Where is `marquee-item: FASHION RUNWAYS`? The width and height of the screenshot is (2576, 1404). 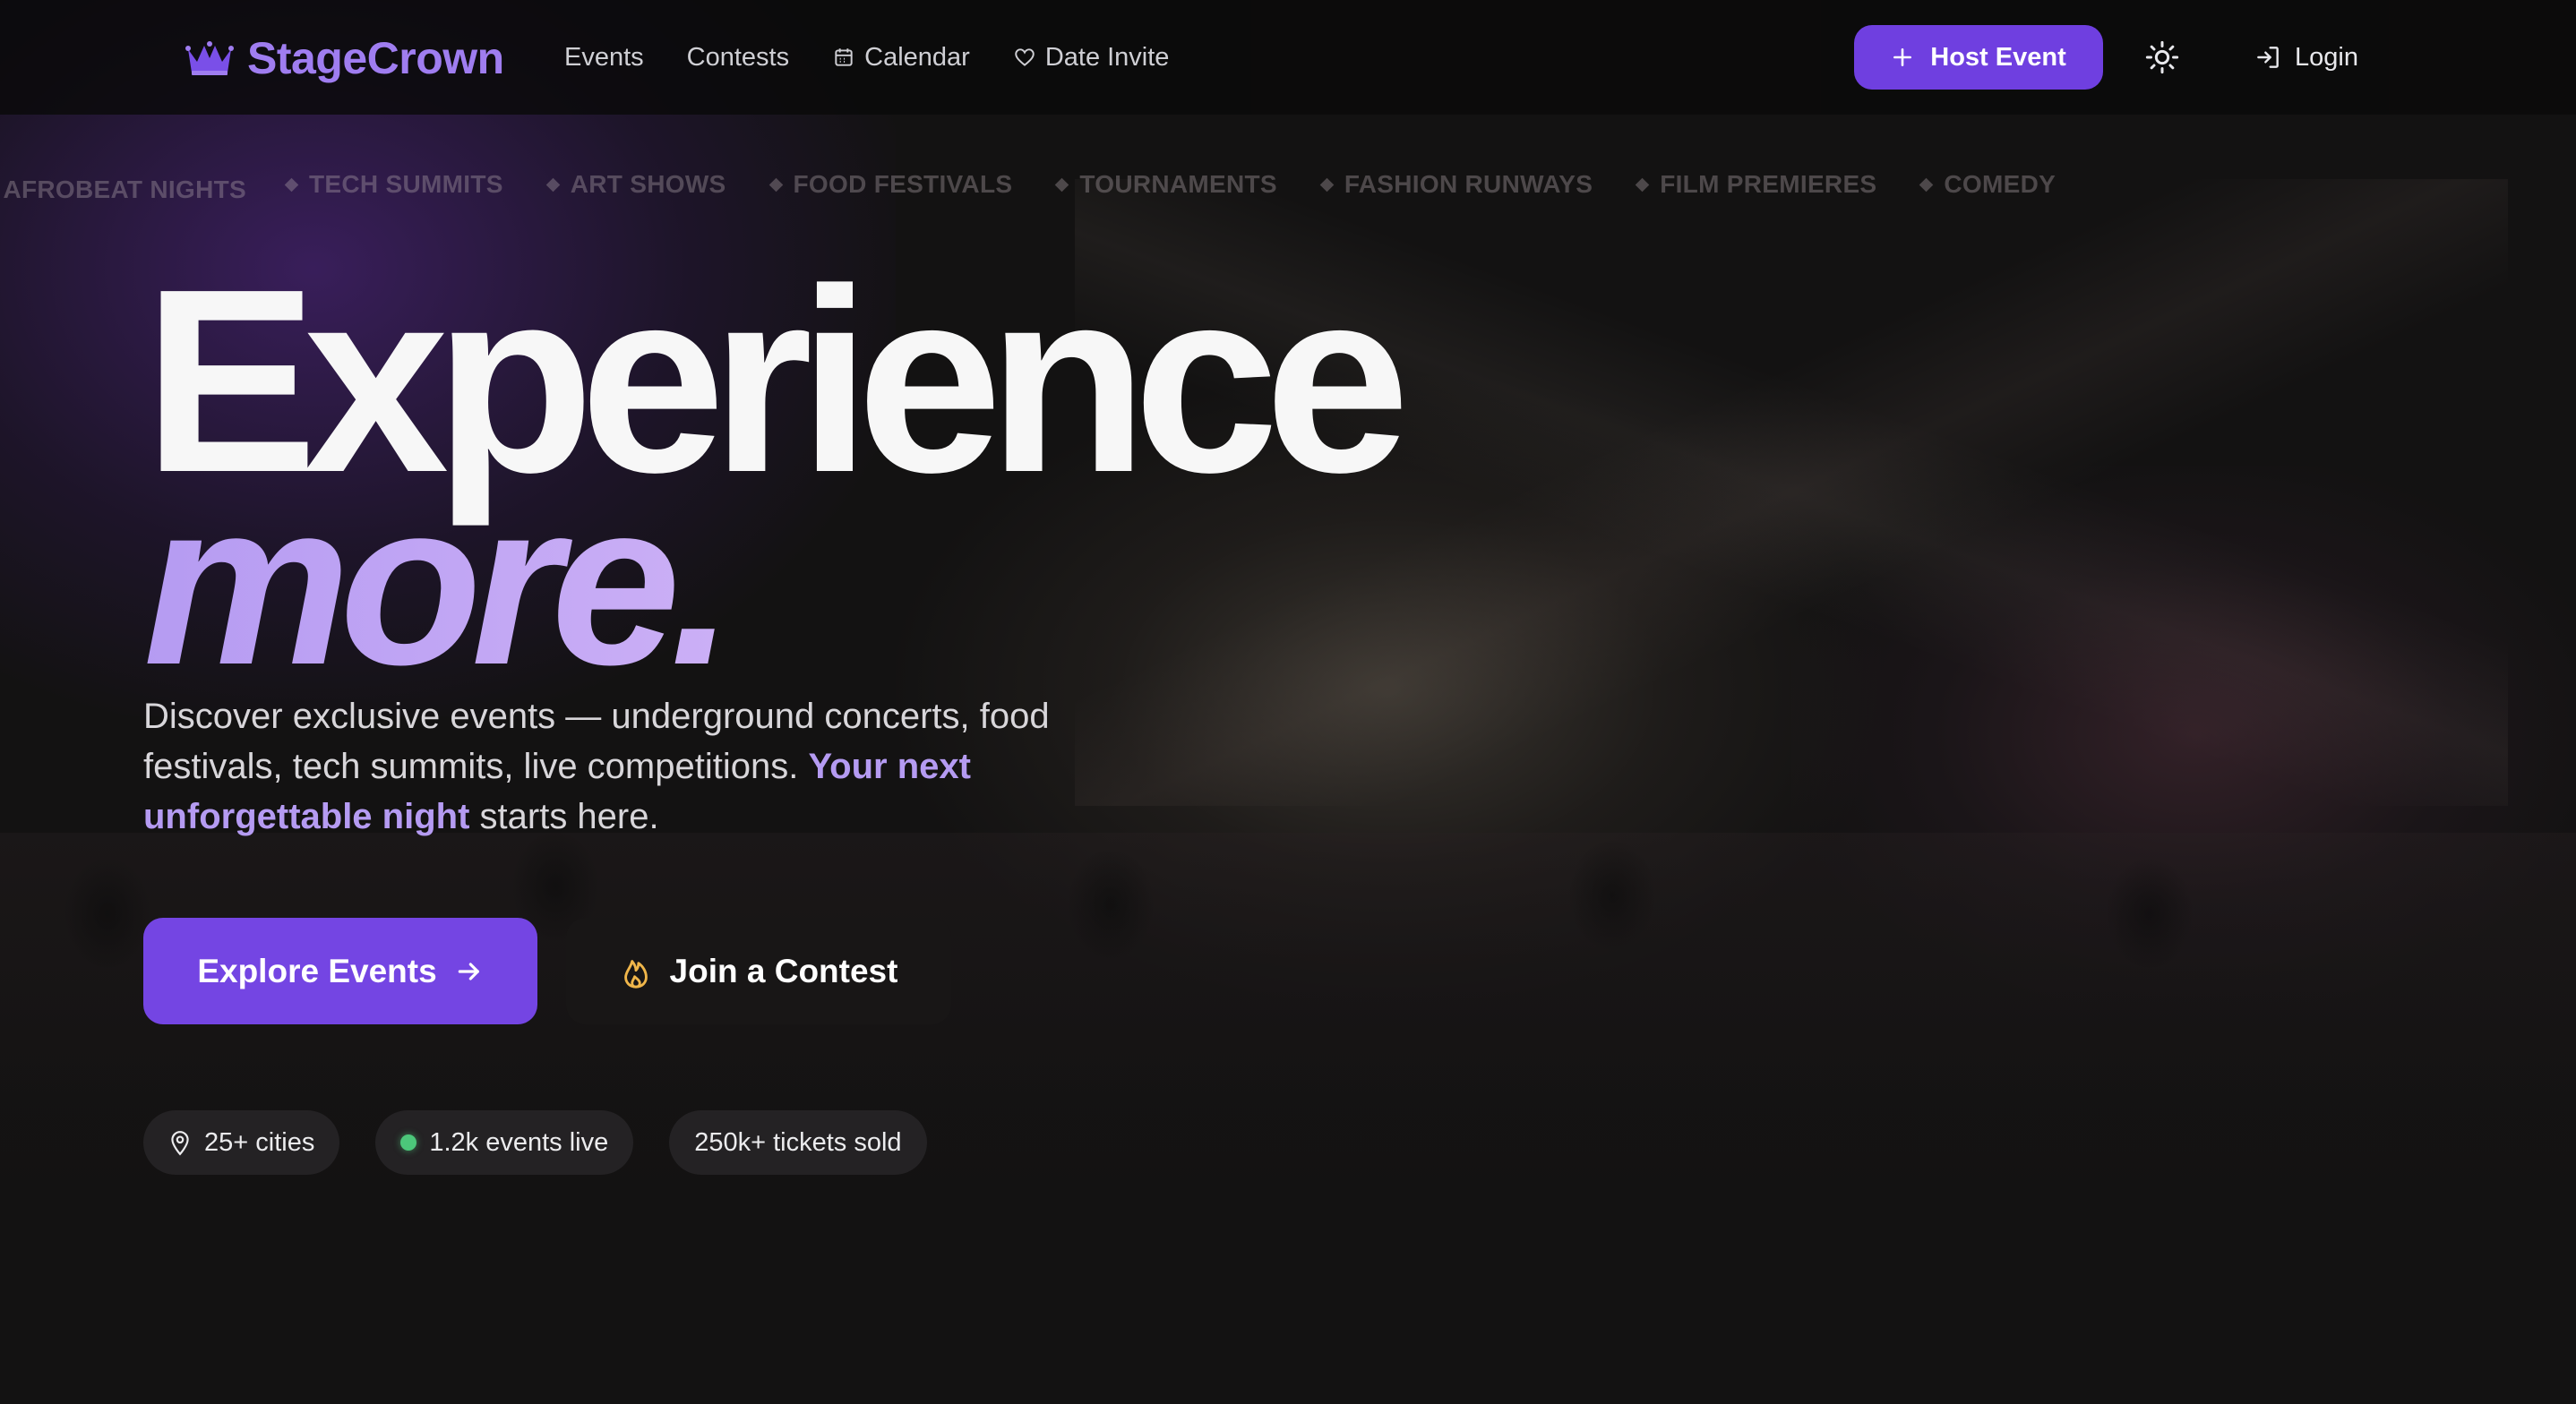 marquee-item: FASHION RUNWAYS is located at coordinates (1456, 184).